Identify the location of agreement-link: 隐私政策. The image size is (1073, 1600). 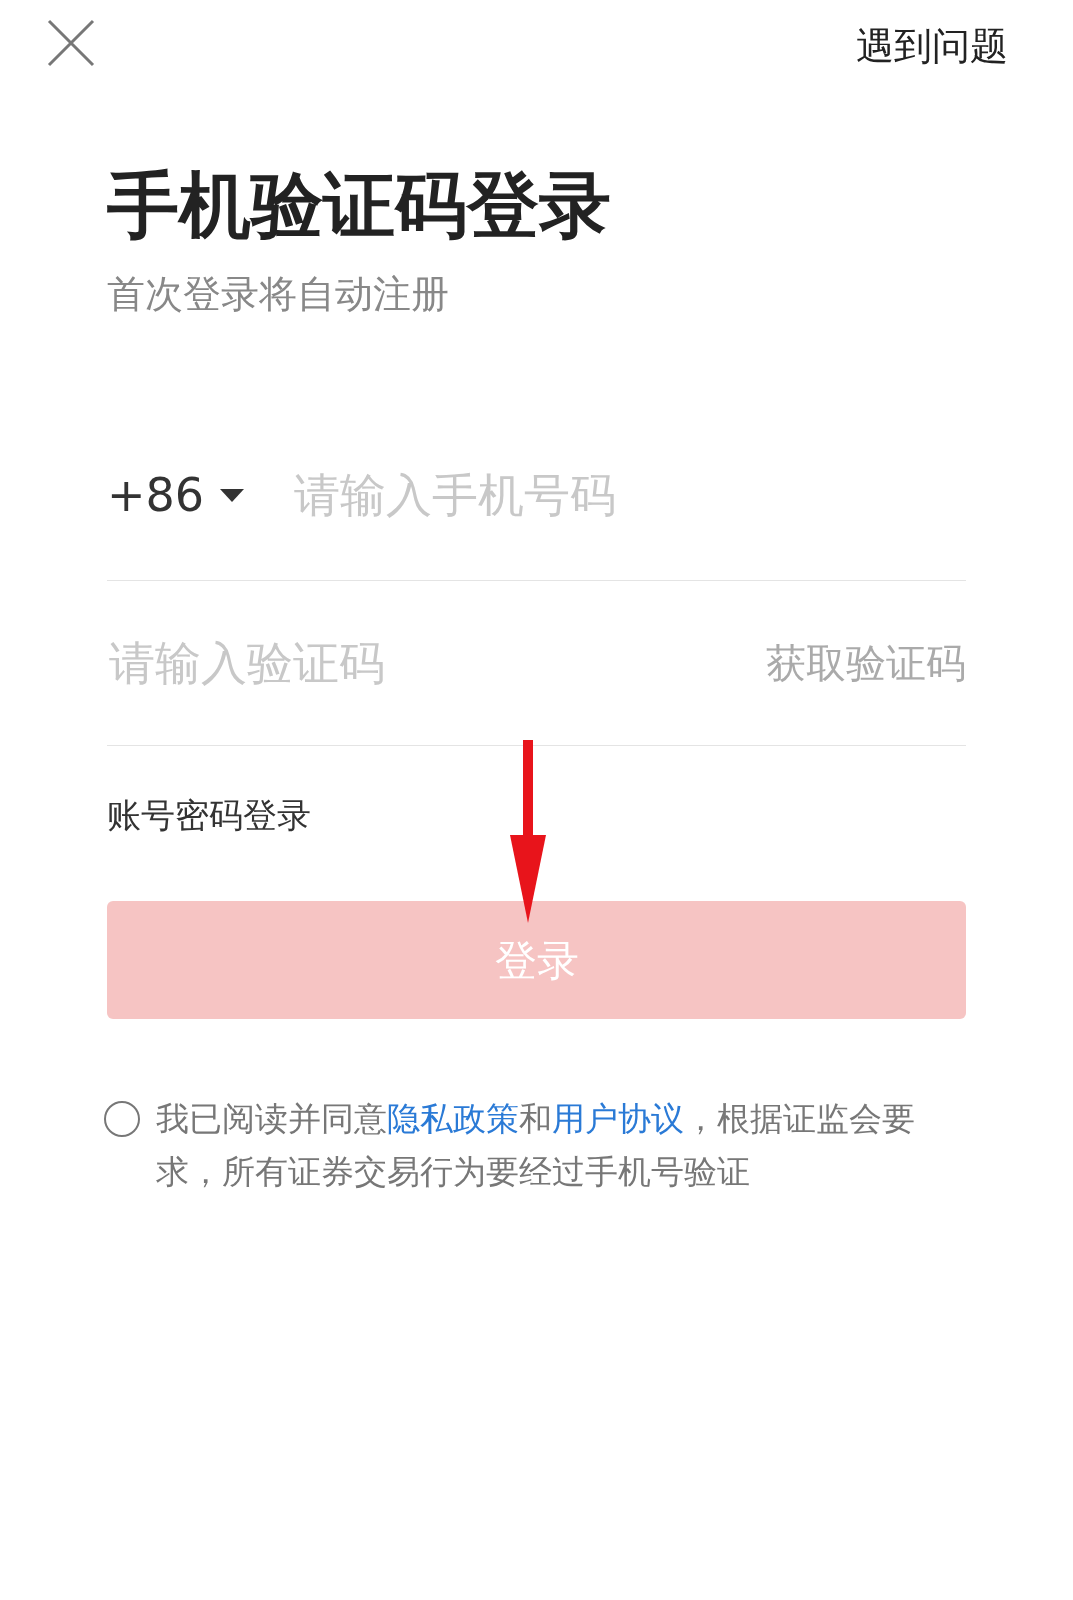
(453, 1119).